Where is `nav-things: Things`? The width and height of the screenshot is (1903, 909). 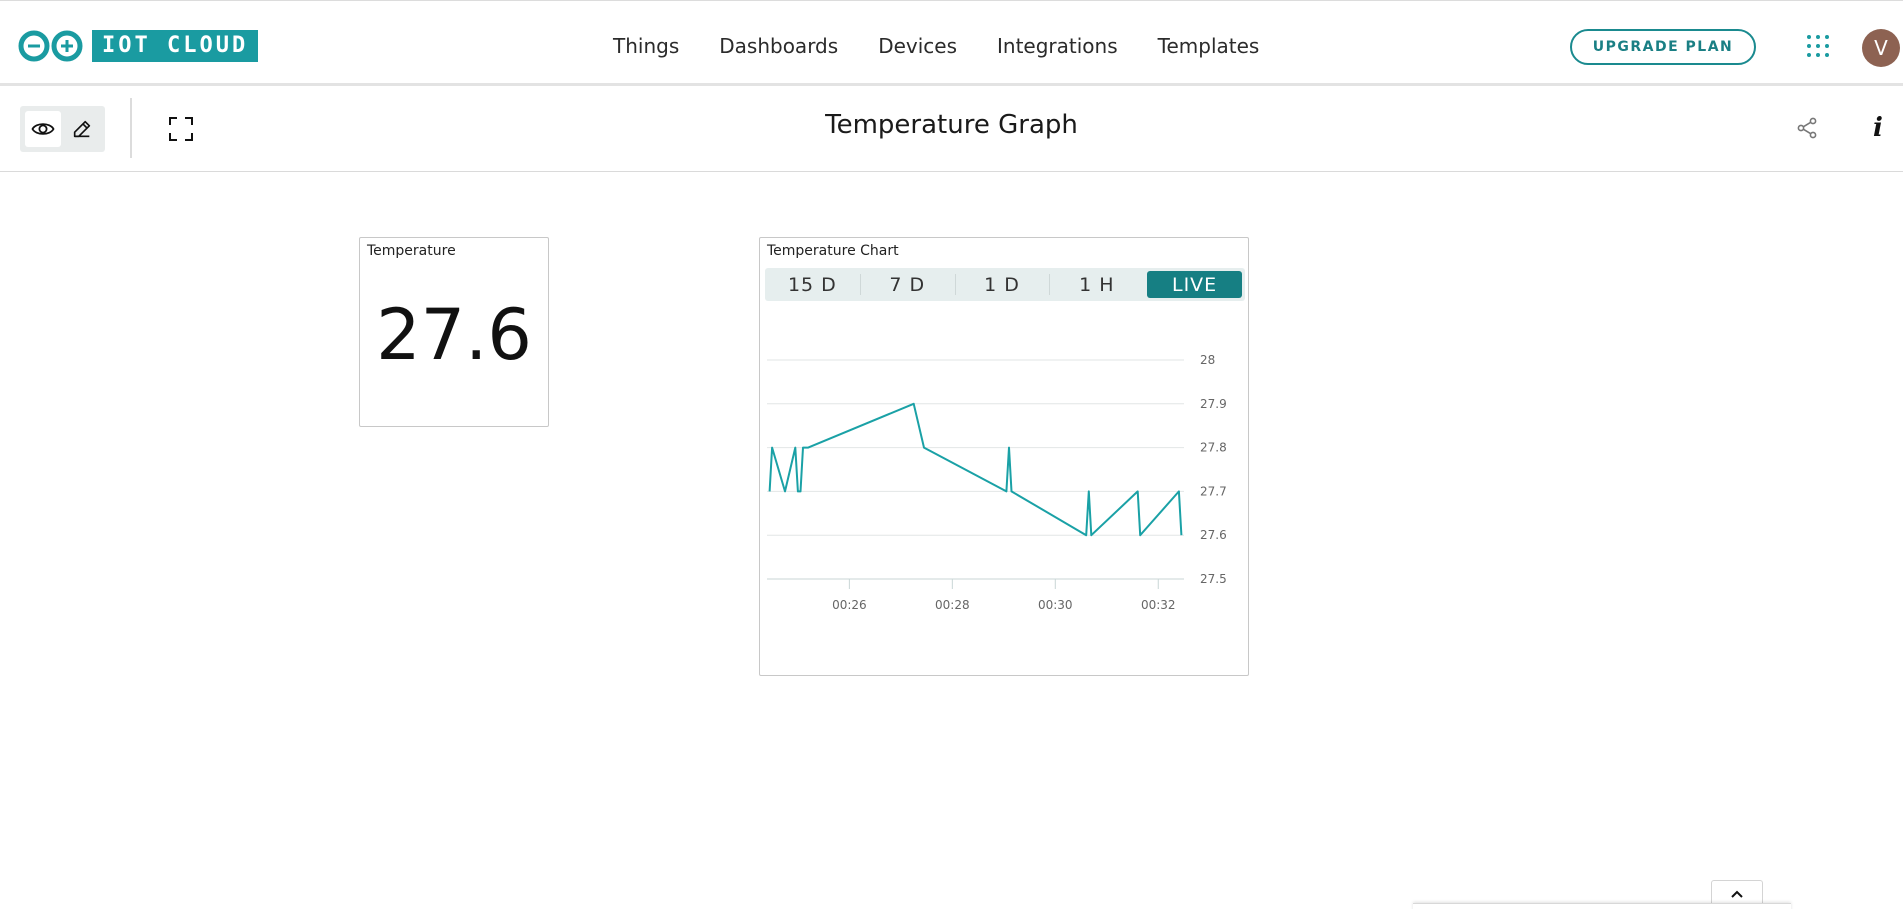
nav-things: Things is located at coordinates (646, 46).